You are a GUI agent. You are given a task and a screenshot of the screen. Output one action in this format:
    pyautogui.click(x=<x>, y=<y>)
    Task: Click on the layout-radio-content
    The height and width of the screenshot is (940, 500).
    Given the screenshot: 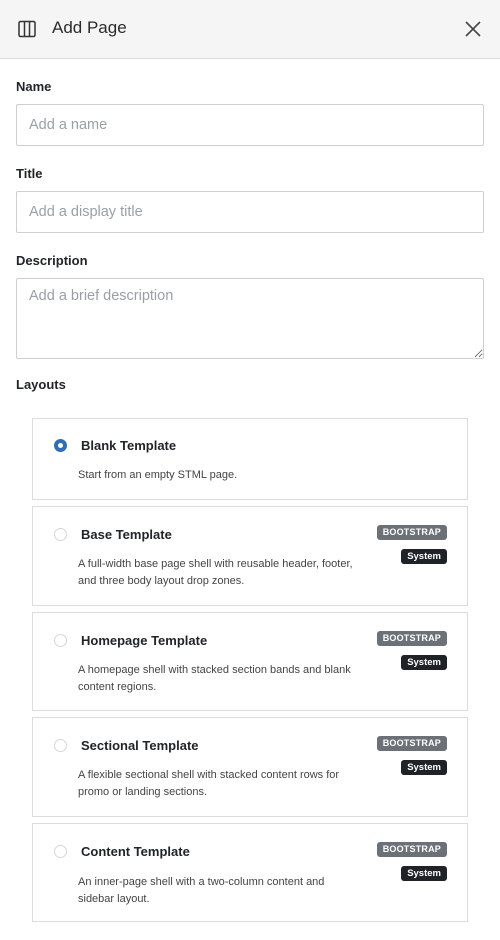 What is the action you would take?
    pyautogui.click(x=60, y=851)
    